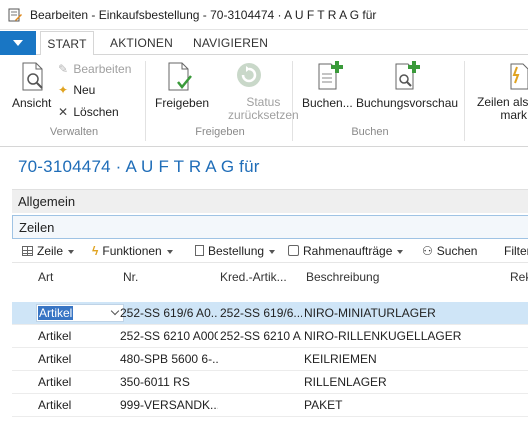  I want to click on cell-beschreibung: PAKET, so click(409, 405).